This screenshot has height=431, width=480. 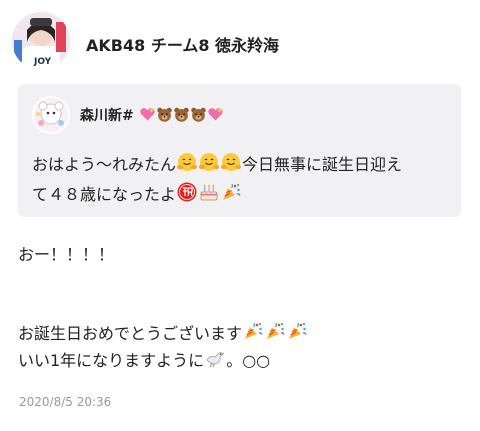 I want to click on reply-line-2: お誕生日おめでとうございます, so click(x=243, y=333).